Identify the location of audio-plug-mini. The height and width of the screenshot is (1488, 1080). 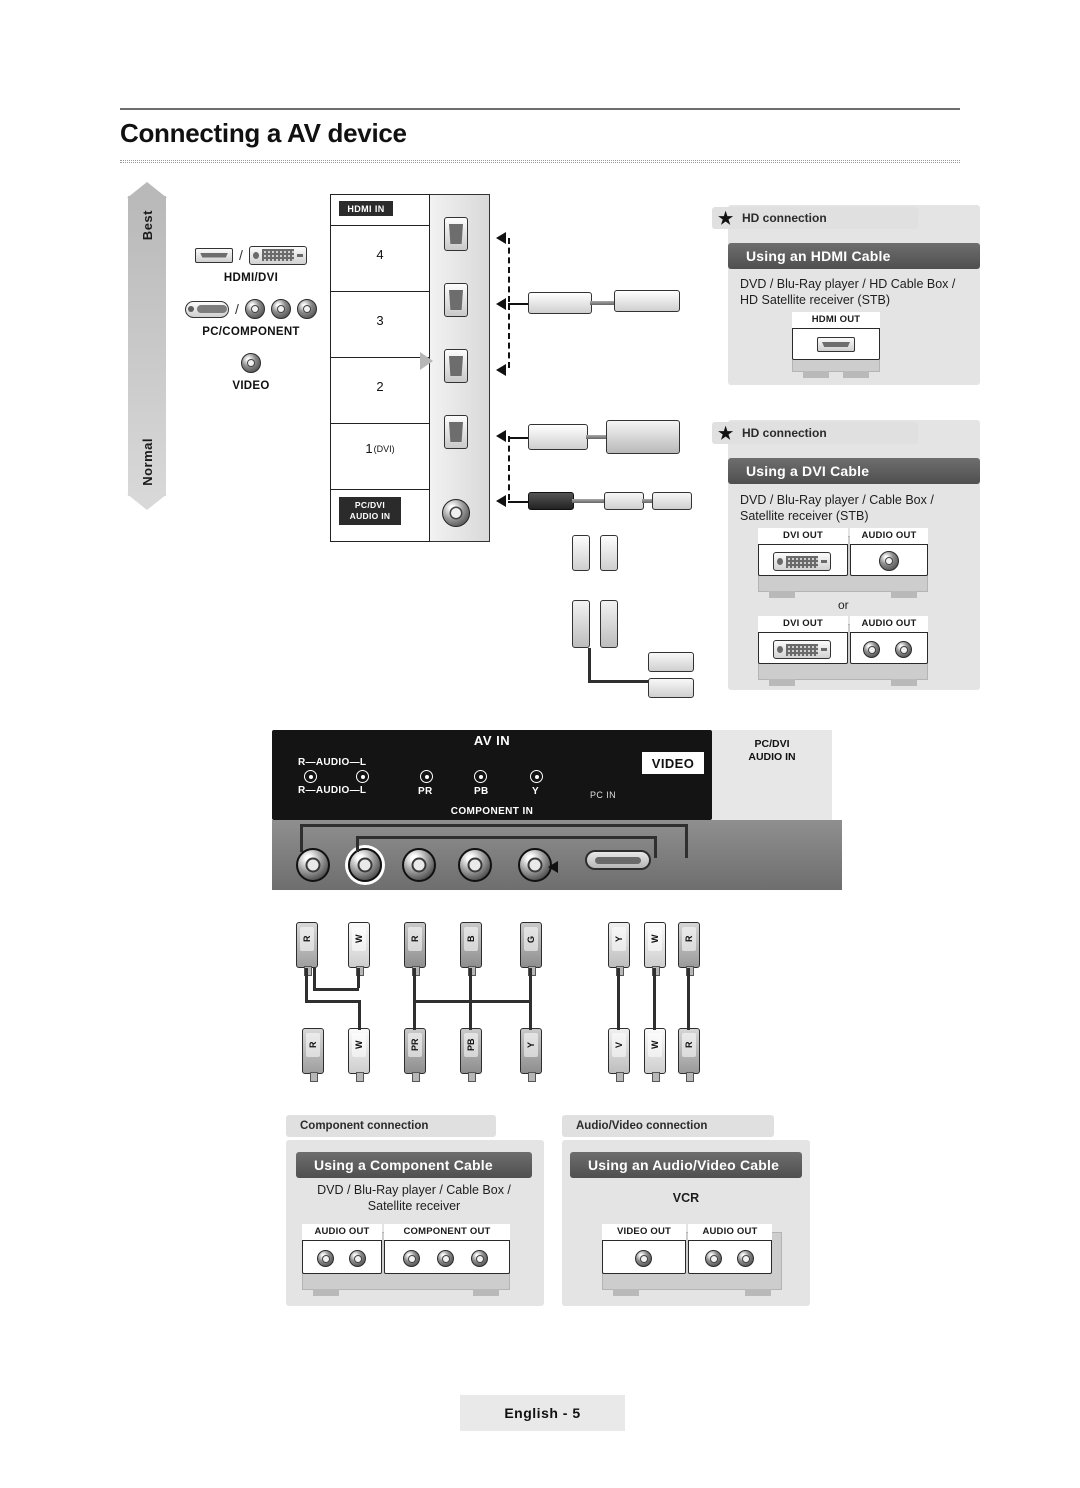
(551, 501).